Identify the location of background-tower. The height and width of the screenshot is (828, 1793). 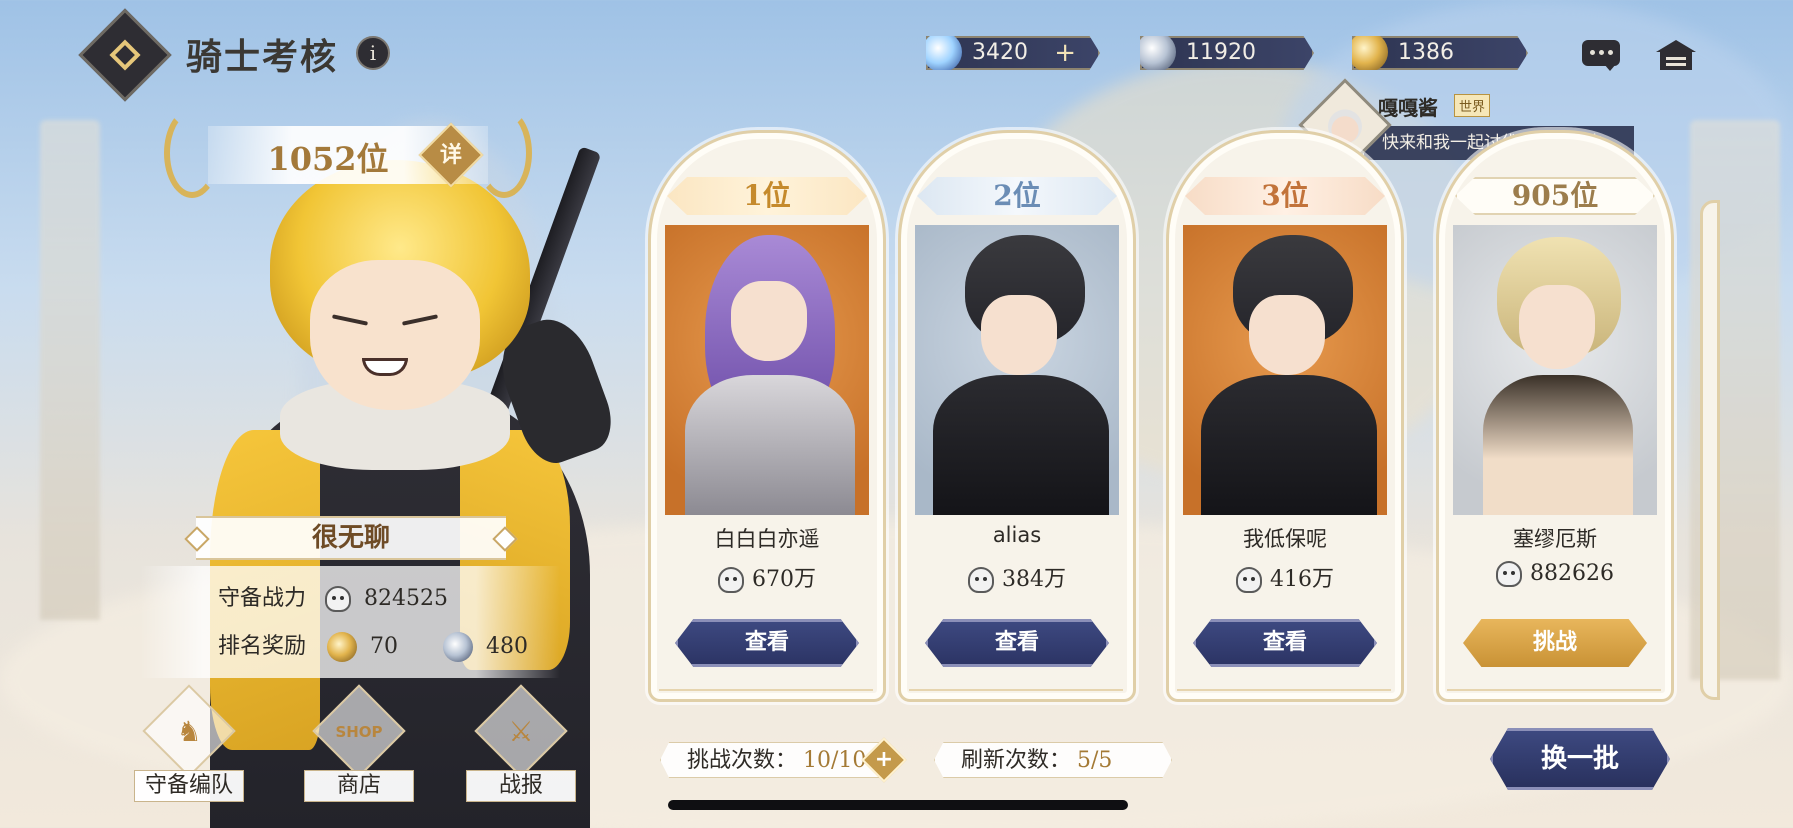
(70, 370).